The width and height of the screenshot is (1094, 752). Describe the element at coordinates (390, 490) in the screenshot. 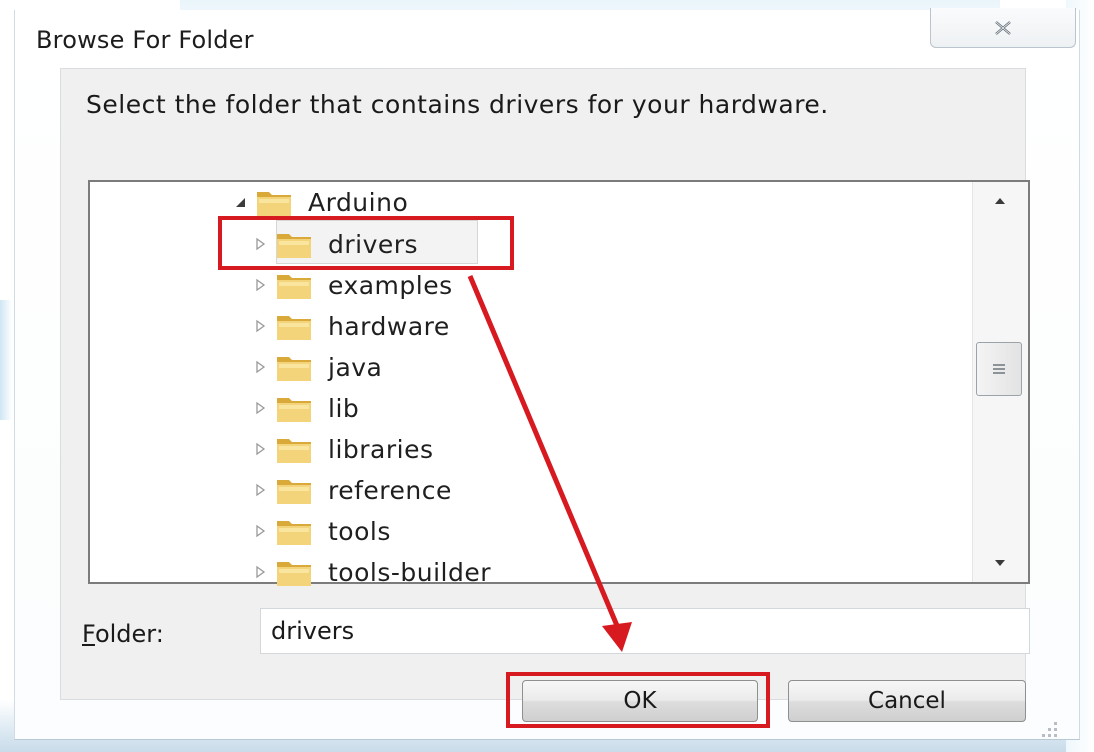

I see `tree-item-label: reference` at that location.